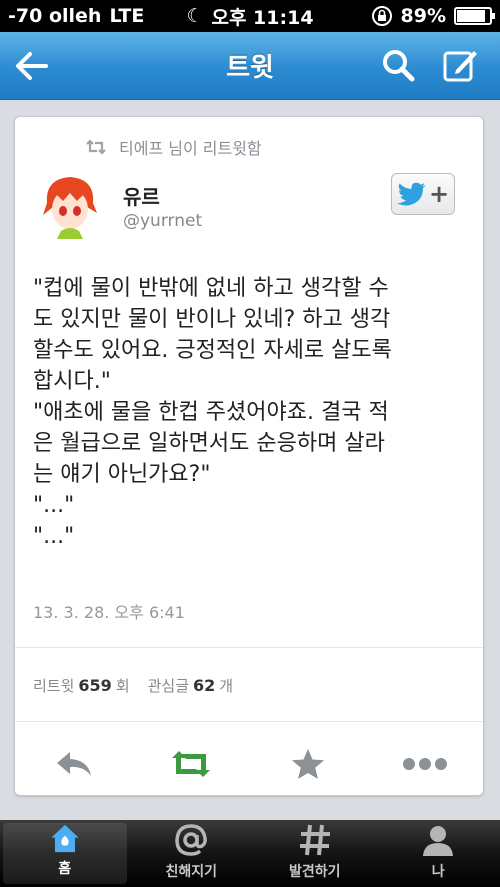 Image resolution: width=500 pixels, height=887 pixels. What do you see at coordinates (133, 685) in the screenshot?
I see `tweet-stats: 리트윗 659 회 관심글 62 개` at bounding box center [133, 685].